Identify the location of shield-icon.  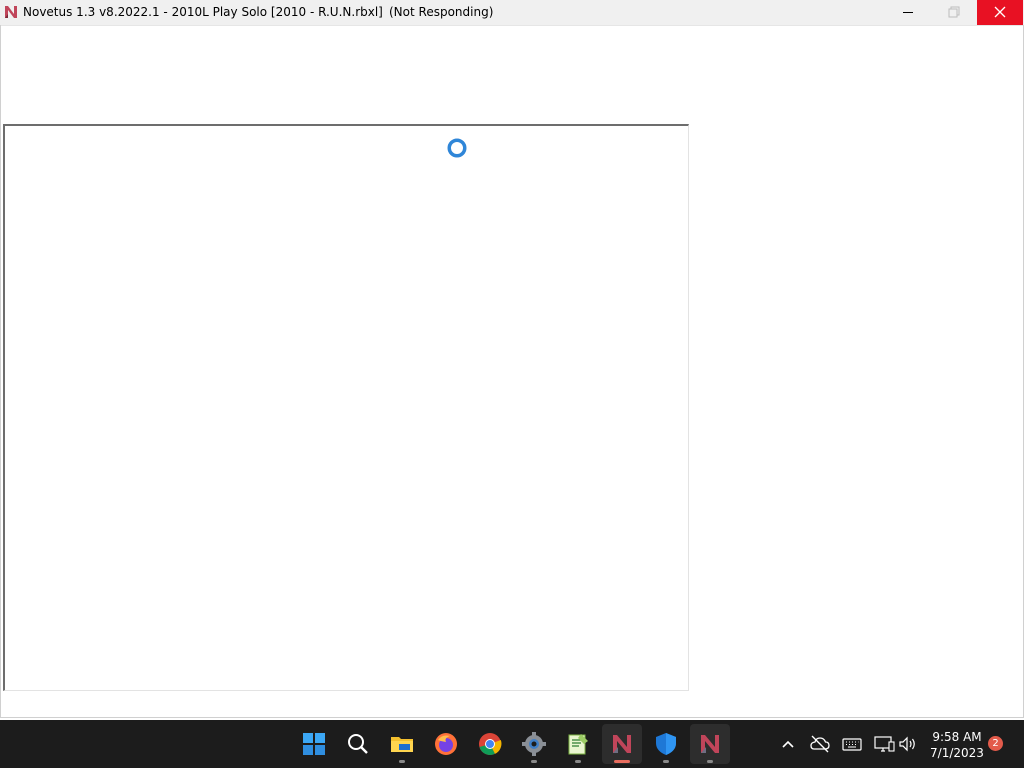
(666, 744).